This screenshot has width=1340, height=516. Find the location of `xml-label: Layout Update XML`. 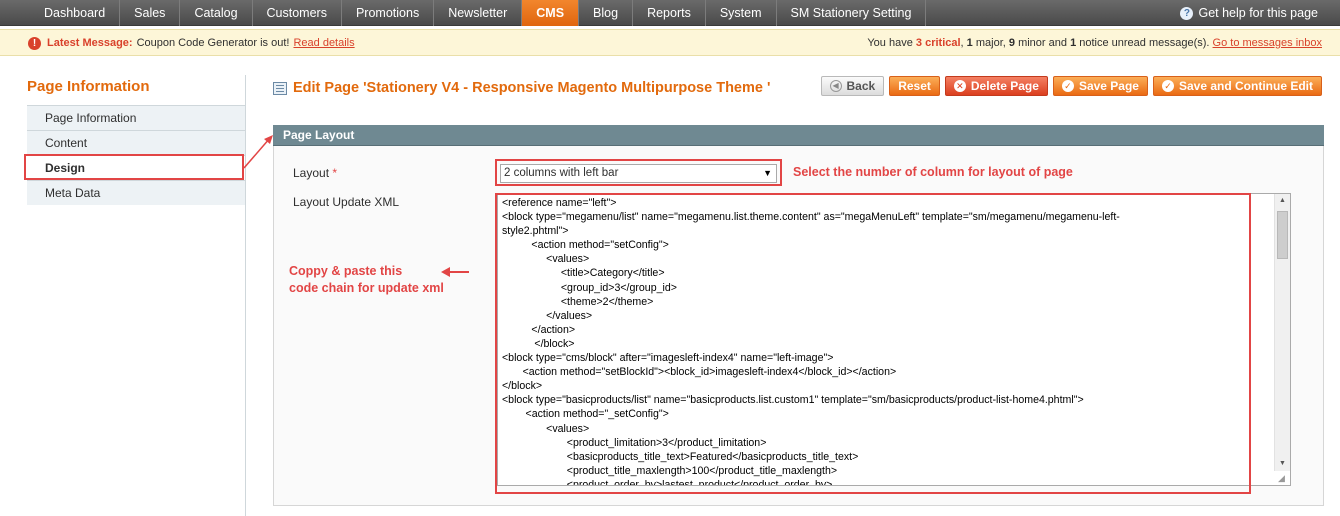

xml-label: Layout Update XML is located at coordinates (346, 202).